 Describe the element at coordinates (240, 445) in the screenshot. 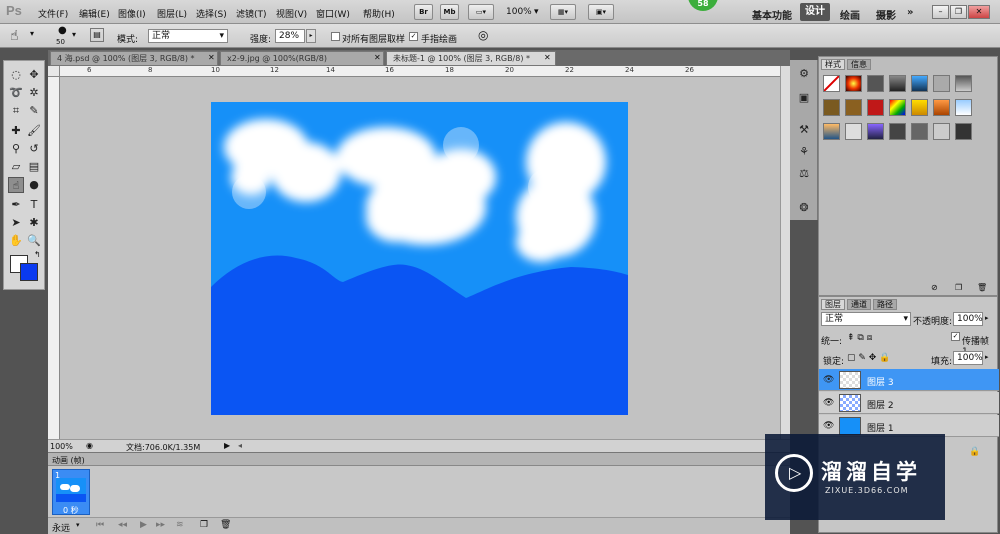

I see `hscroll-left-icon: ◂` at that location.